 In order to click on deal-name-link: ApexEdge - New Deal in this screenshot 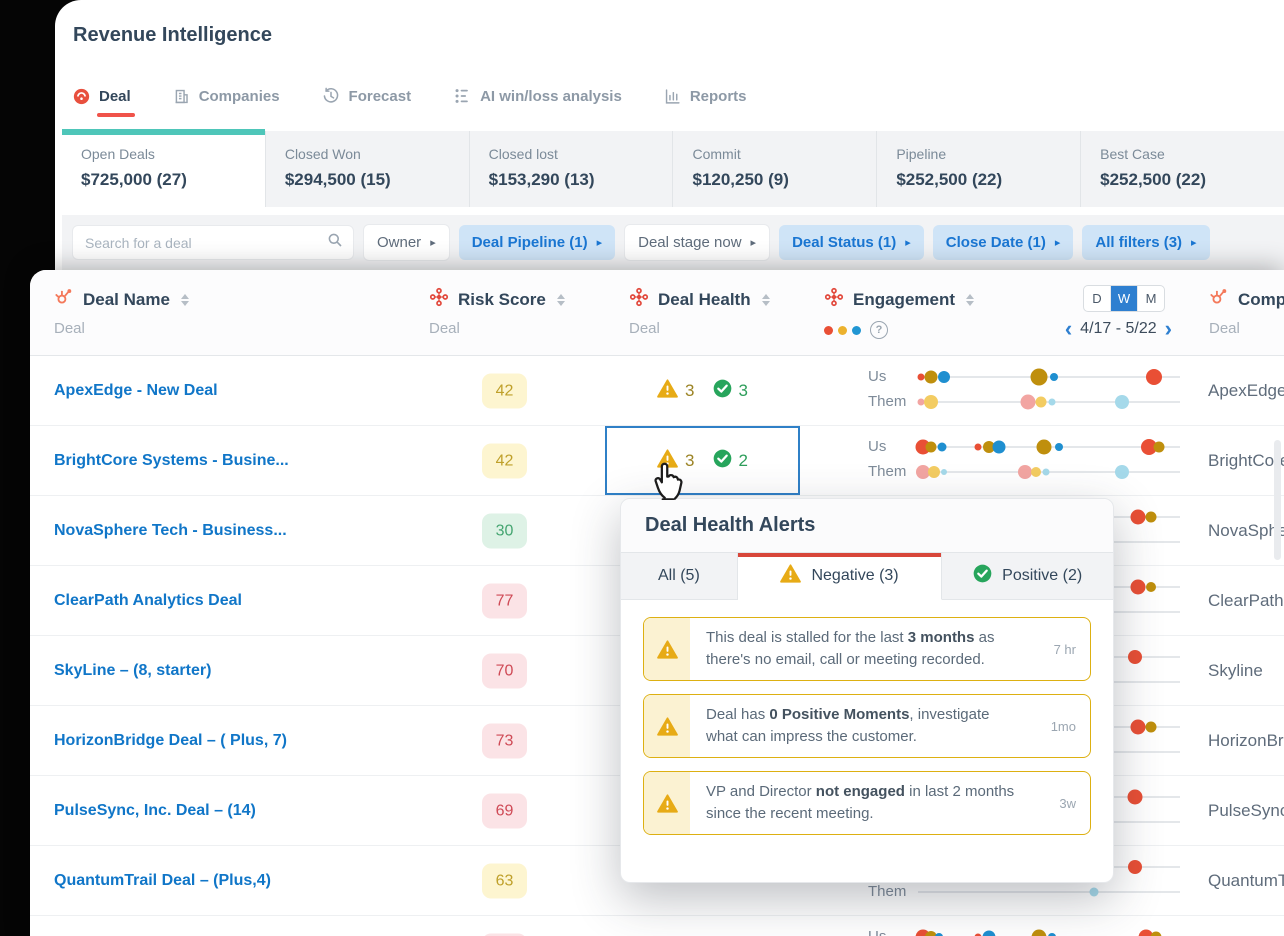, I will do `click(136, 391)`.